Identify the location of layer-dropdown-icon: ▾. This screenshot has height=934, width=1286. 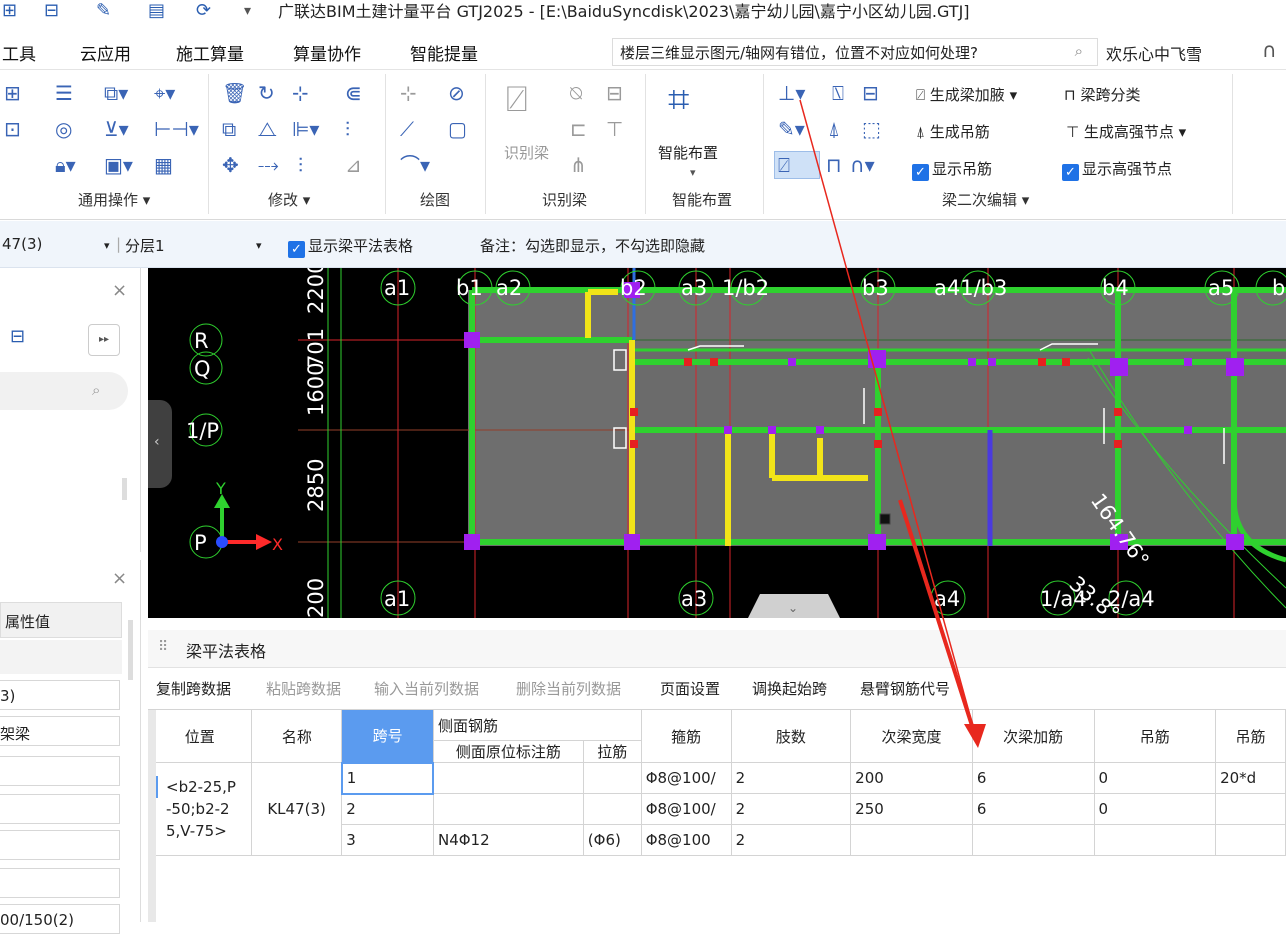
(259, 245).